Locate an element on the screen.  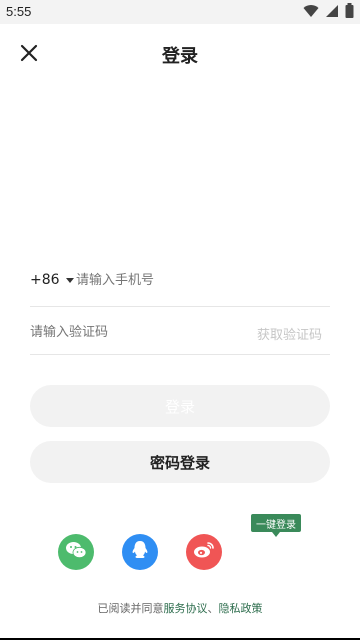
code-row: 获取验证码 is located at coordinates (180, 334).